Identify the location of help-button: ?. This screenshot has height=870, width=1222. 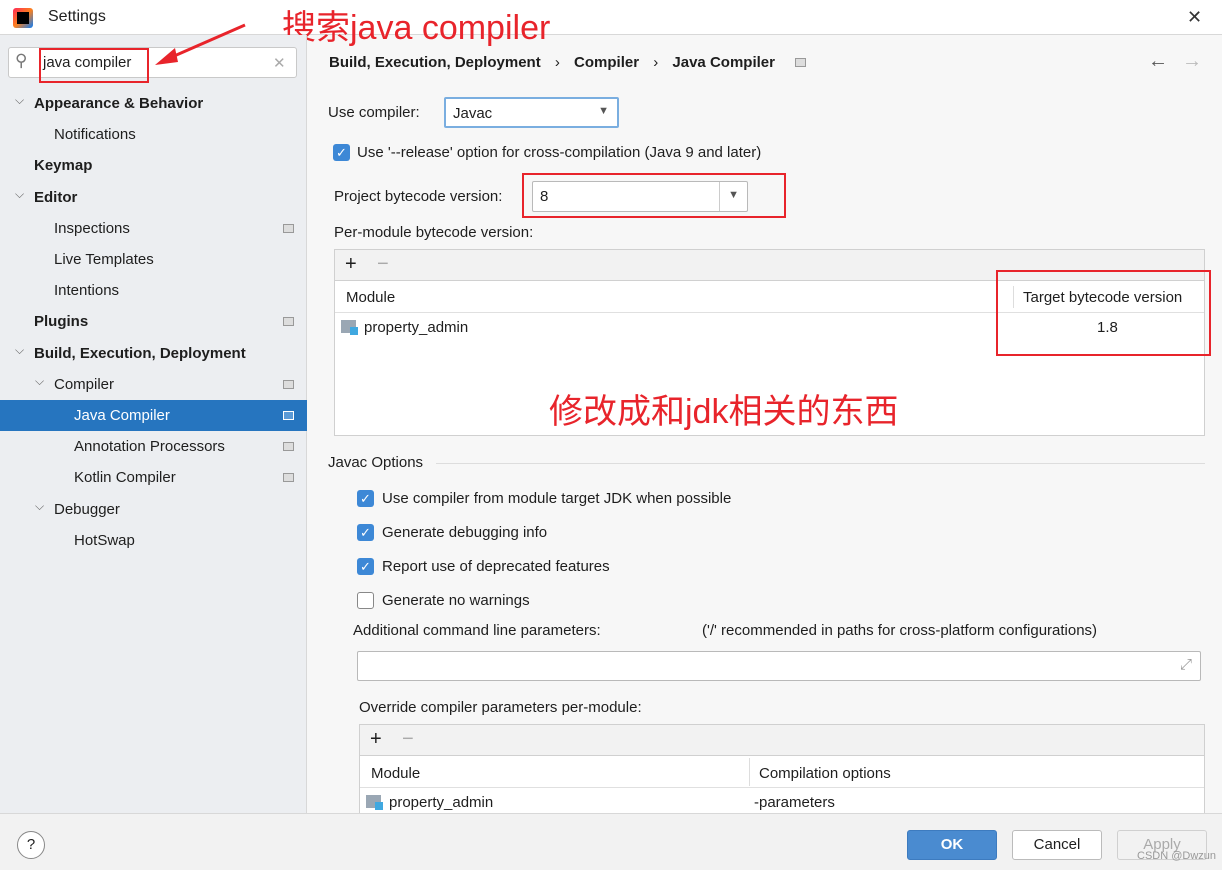
(31, 845).